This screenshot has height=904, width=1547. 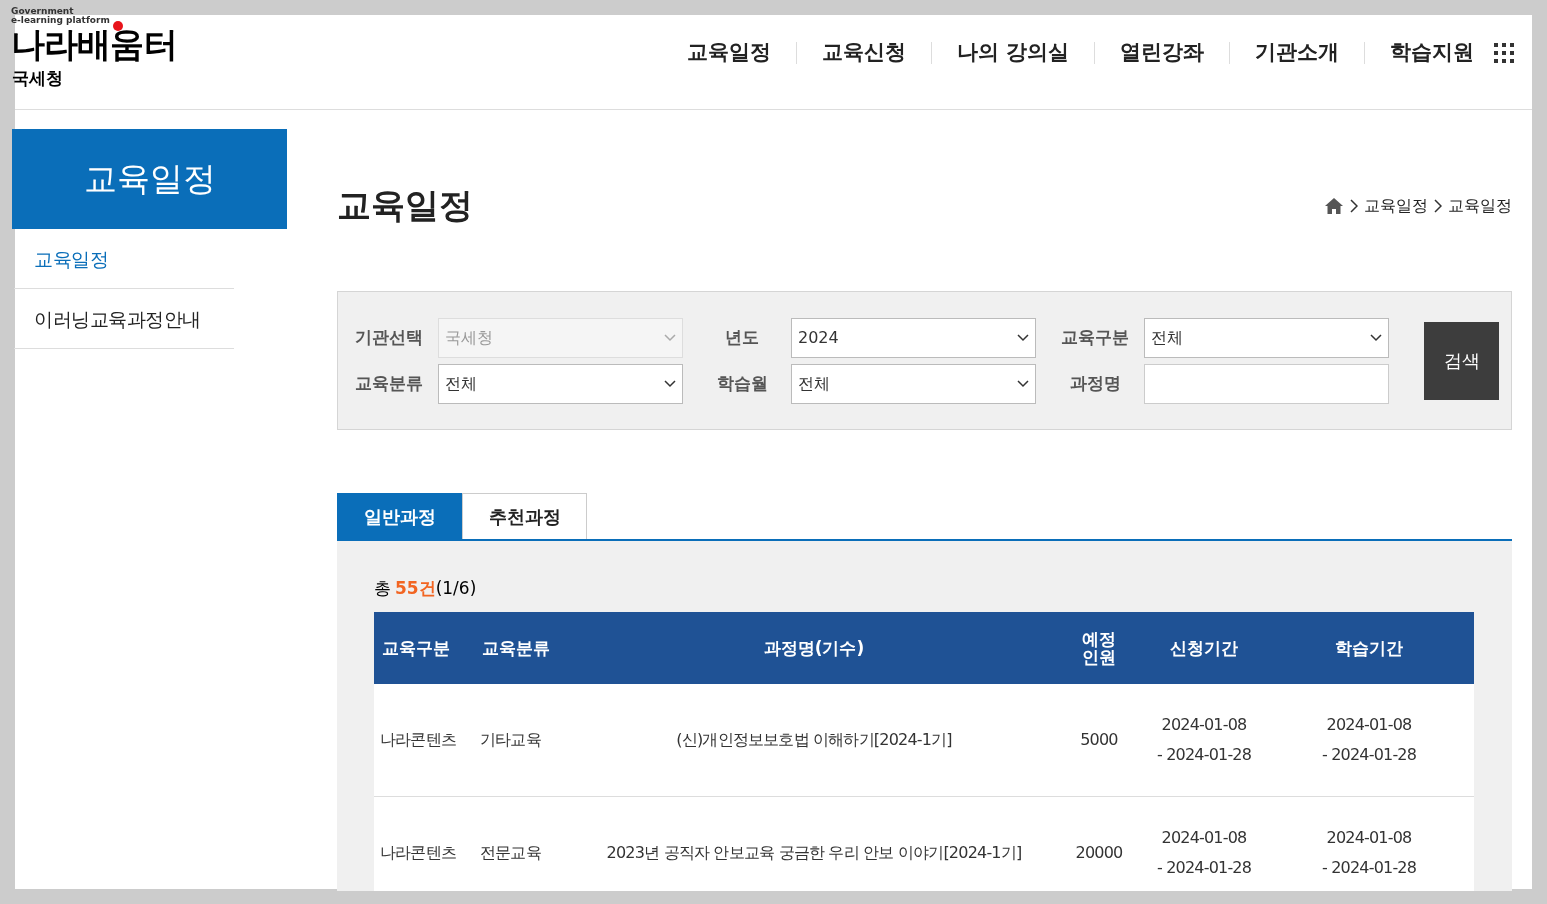 What do you see at coordinates (510, 852) in the screenshot?
I see `table-cell: 전문교육` at bounding box center [510, 852].